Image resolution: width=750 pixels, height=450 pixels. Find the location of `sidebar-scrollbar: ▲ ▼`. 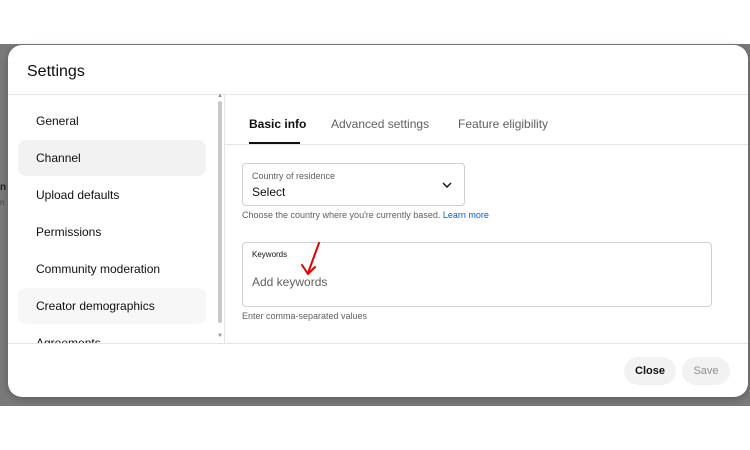

sidebar-scrollbar: ▲ ▼ is located at coordinates (220, 216).